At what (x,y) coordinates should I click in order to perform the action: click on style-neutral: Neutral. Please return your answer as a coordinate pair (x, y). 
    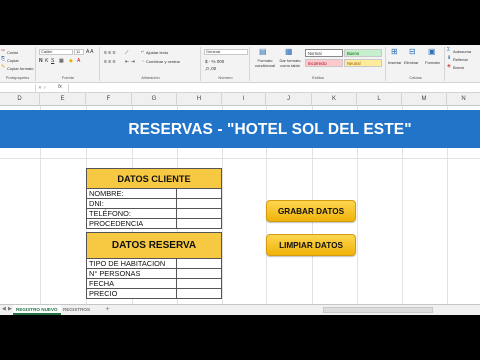
    Looking at the image, I should click on (363, 63).